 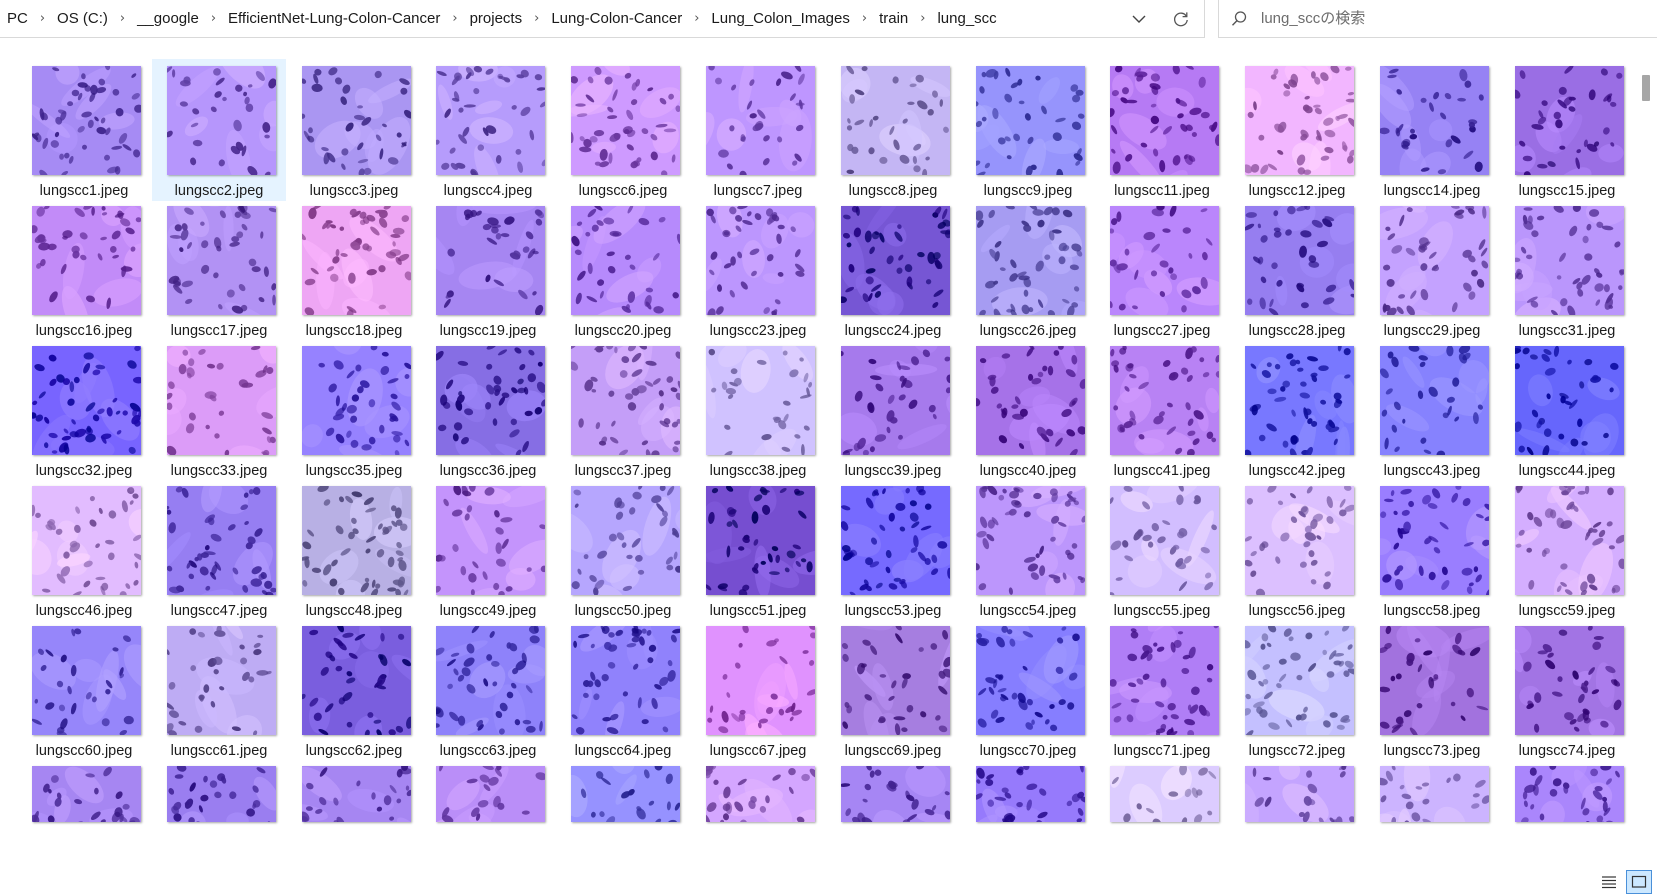 I want to click on breadcrumb-item: PC, so click(x=17, y=18).